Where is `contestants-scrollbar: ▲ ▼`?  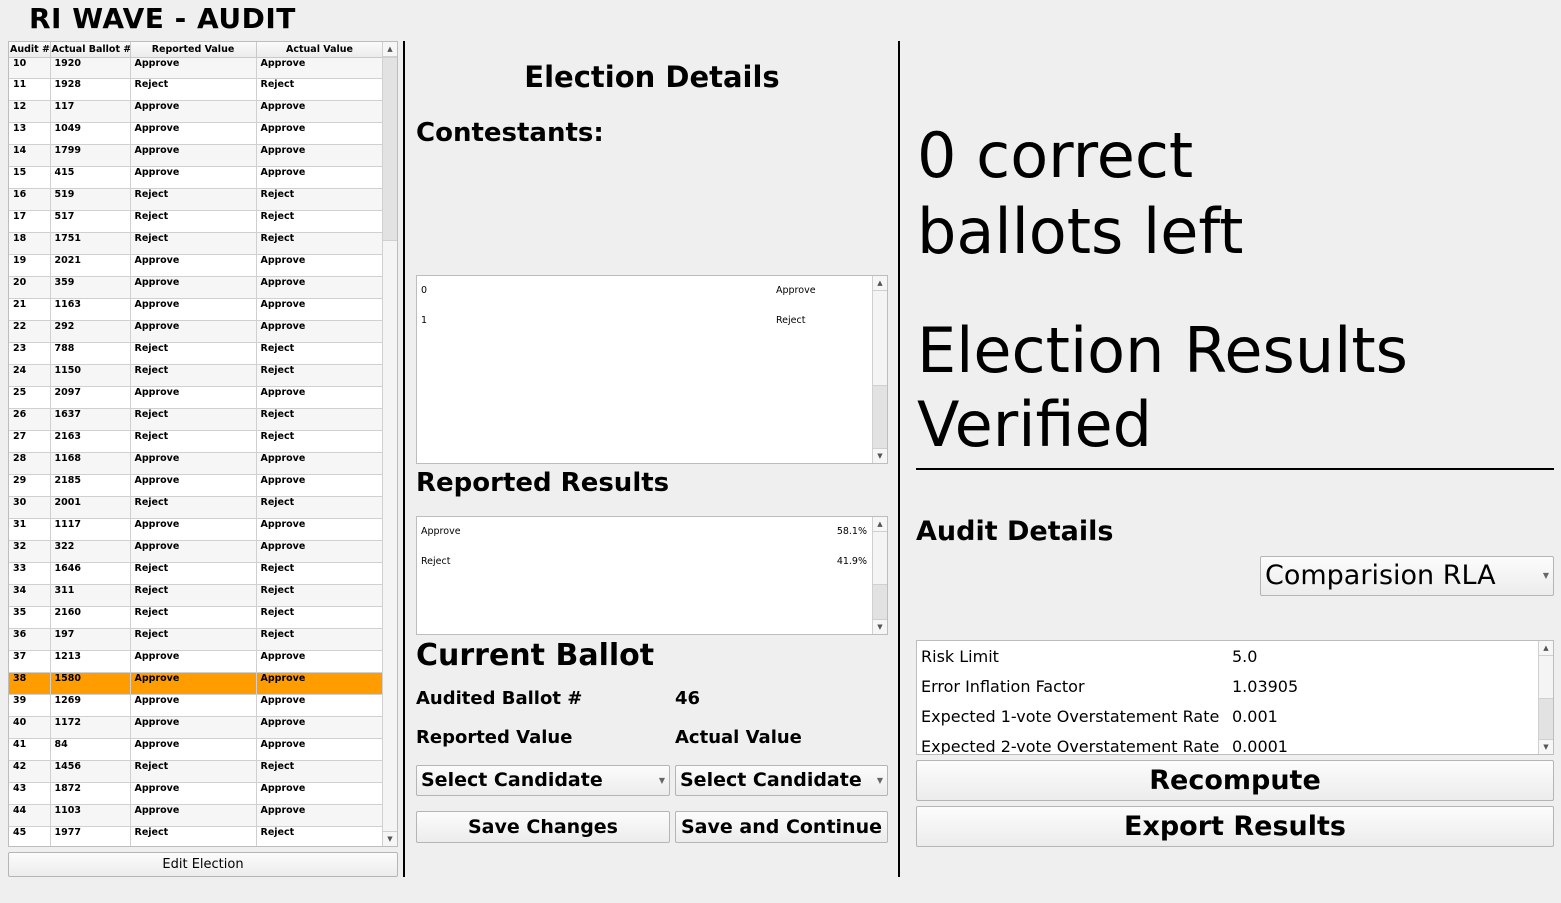 contestants-scrollbar: ▲ ▼ is located at coordinates (879, 369).